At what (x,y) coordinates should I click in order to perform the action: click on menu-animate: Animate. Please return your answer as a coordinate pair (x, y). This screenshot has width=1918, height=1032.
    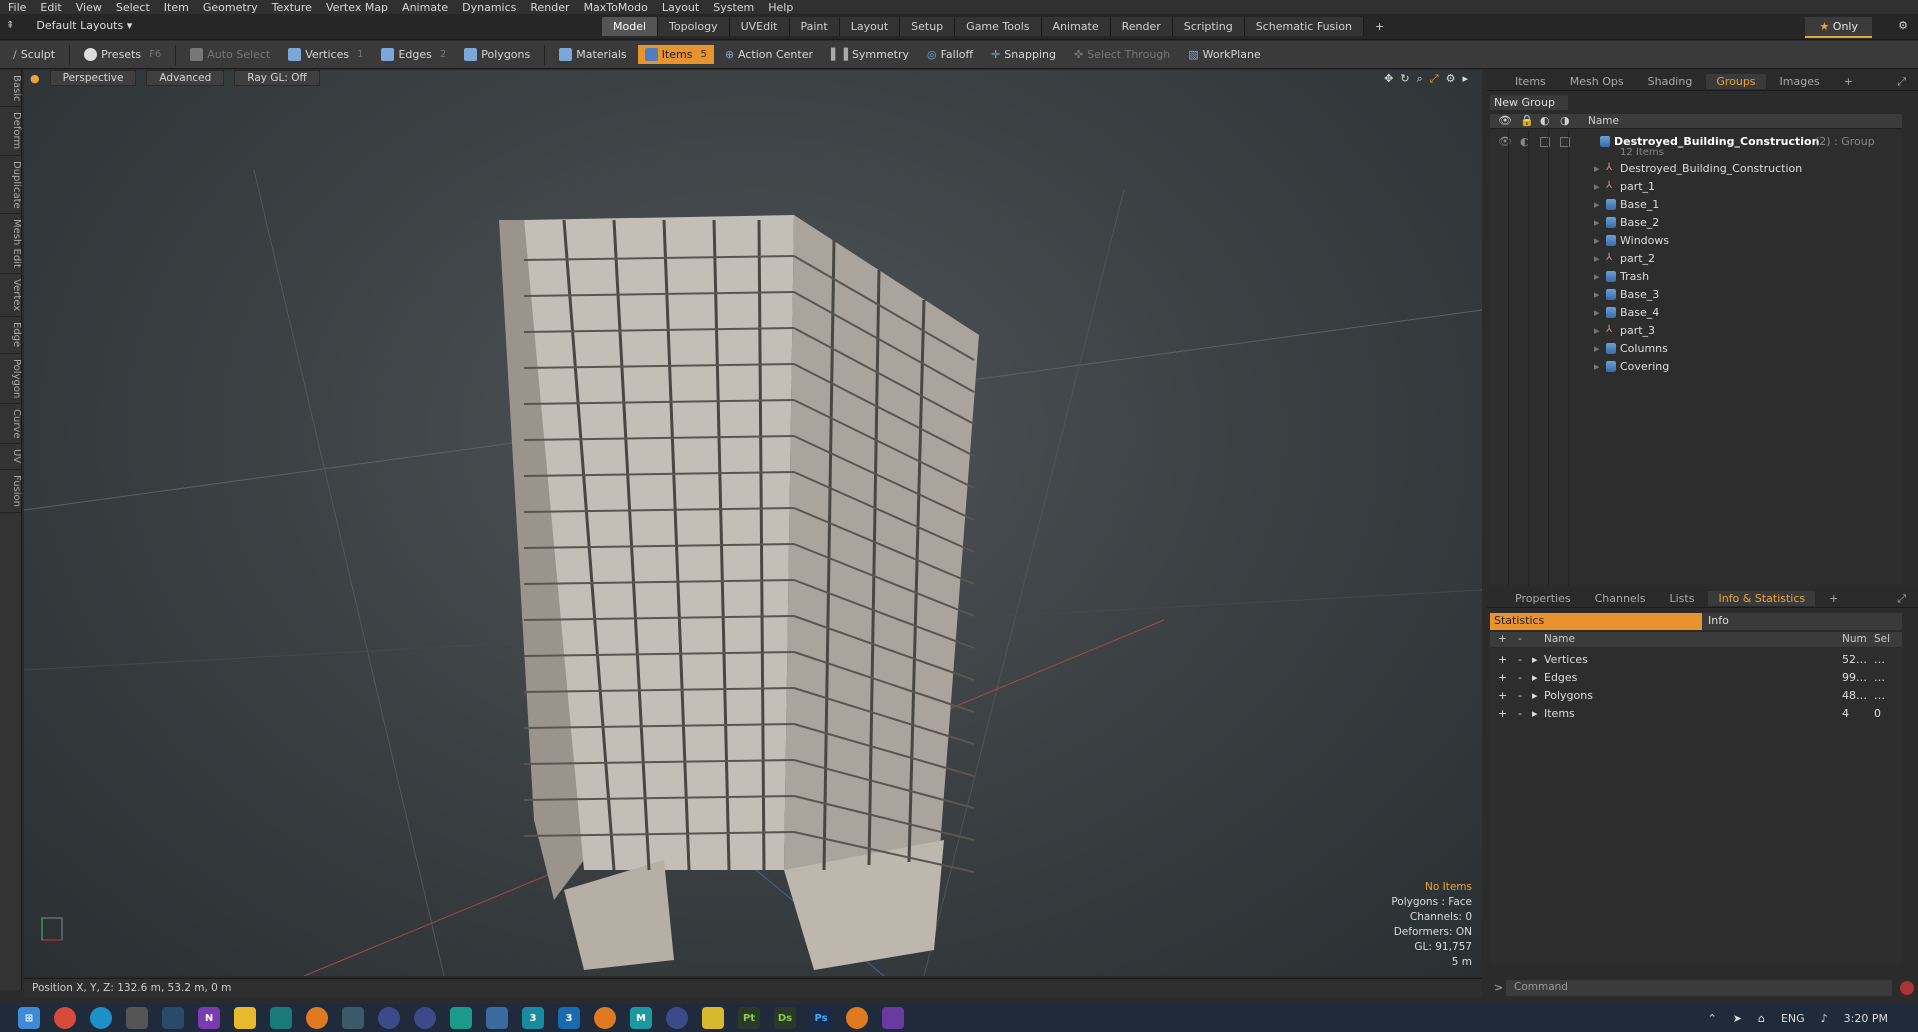
    Looking at the image, I should click on (425, 7).